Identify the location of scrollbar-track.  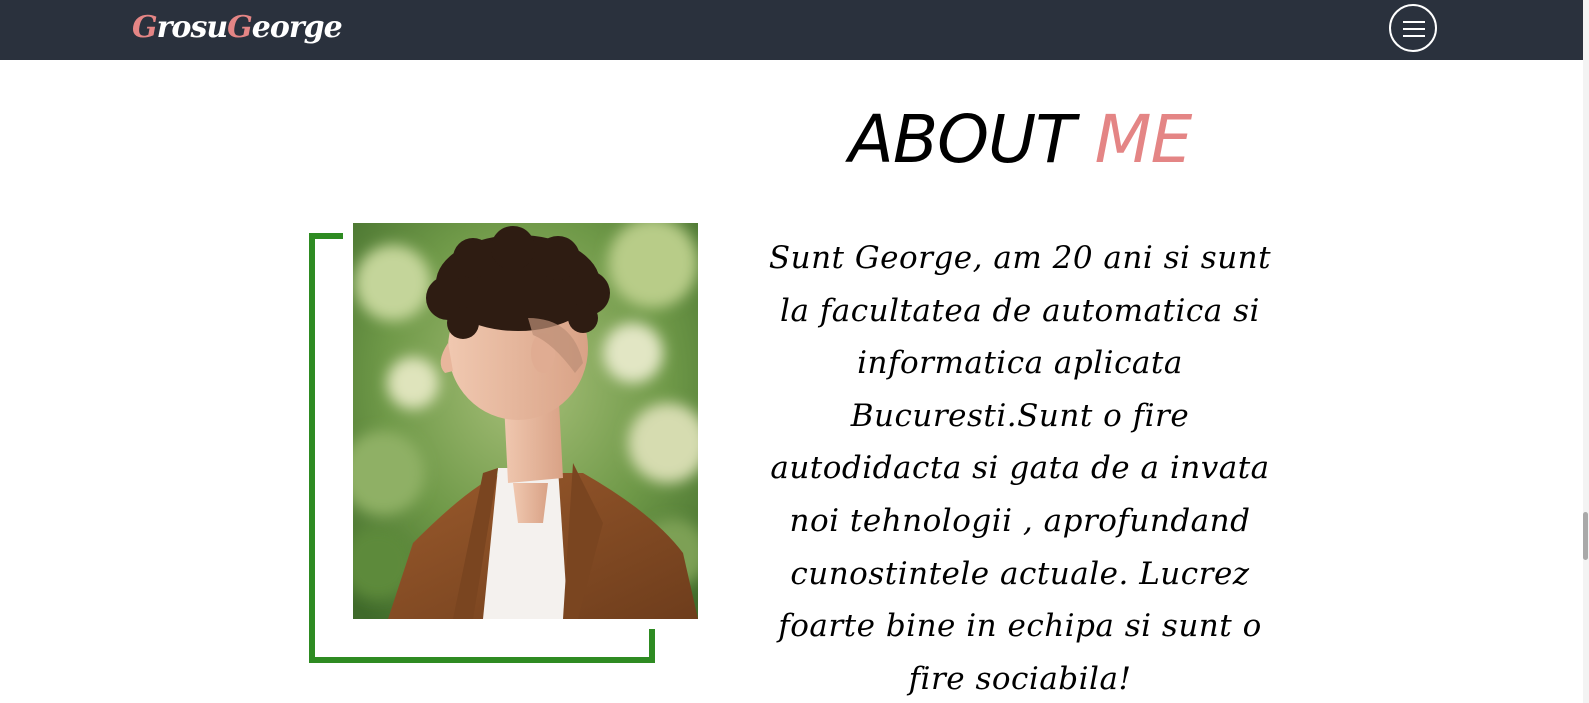
(1586, 351).